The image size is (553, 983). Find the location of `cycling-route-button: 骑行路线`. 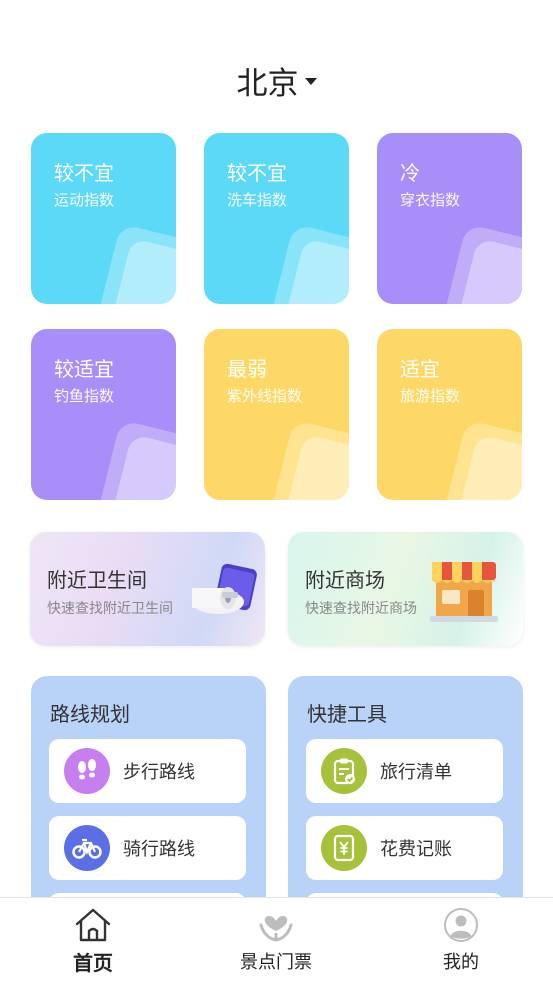

cycling-route-button: 骑行路线 is located at coordinates (147, 848).